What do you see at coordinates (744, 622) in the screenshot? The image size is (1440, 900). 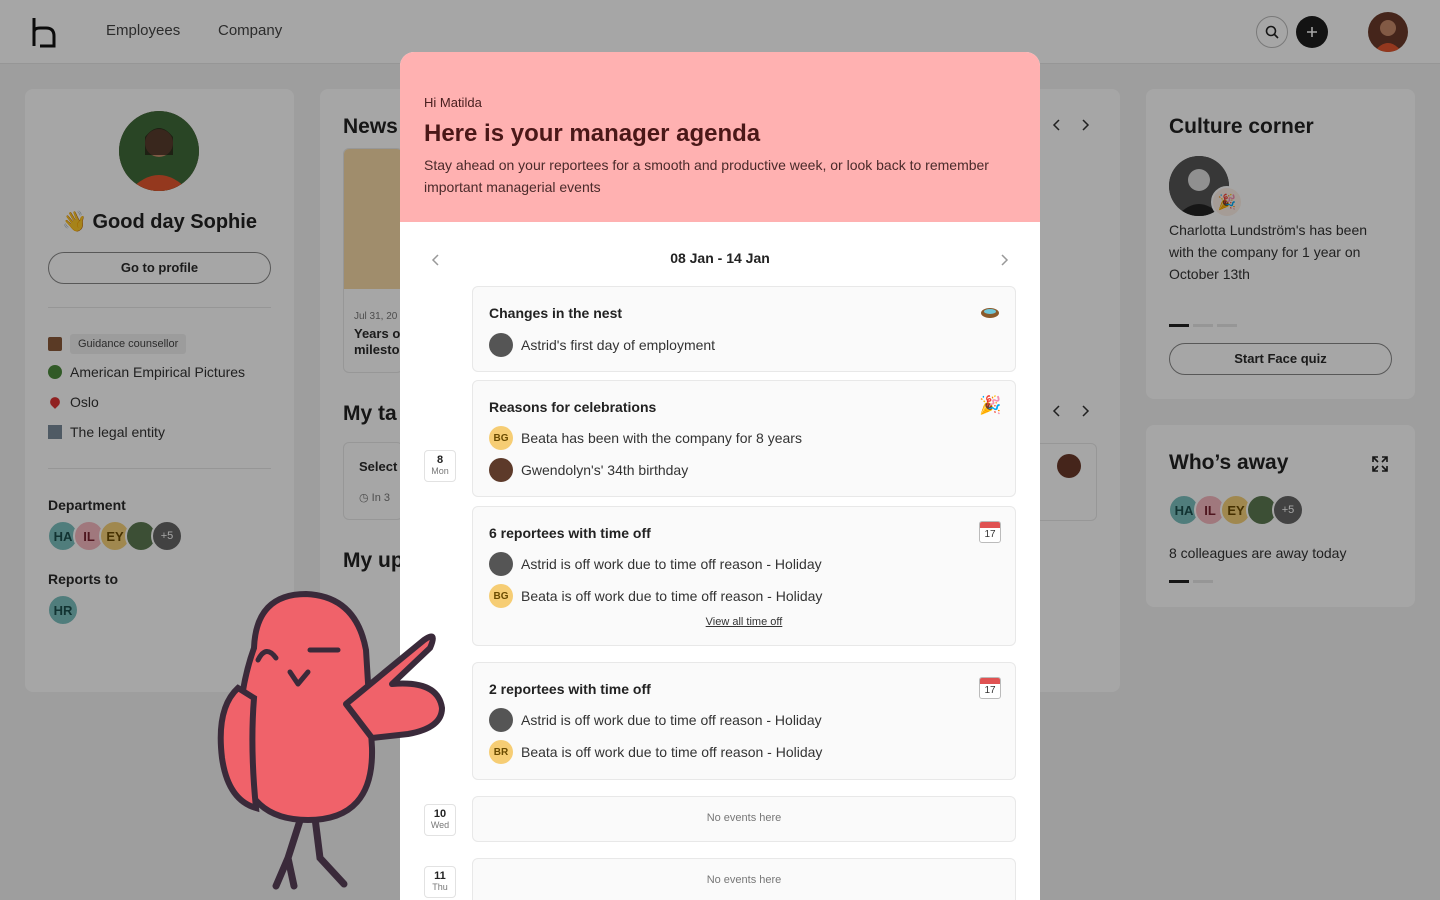 I see `view-all-time-off-link: View all time off` at bounding box center [744, 622].